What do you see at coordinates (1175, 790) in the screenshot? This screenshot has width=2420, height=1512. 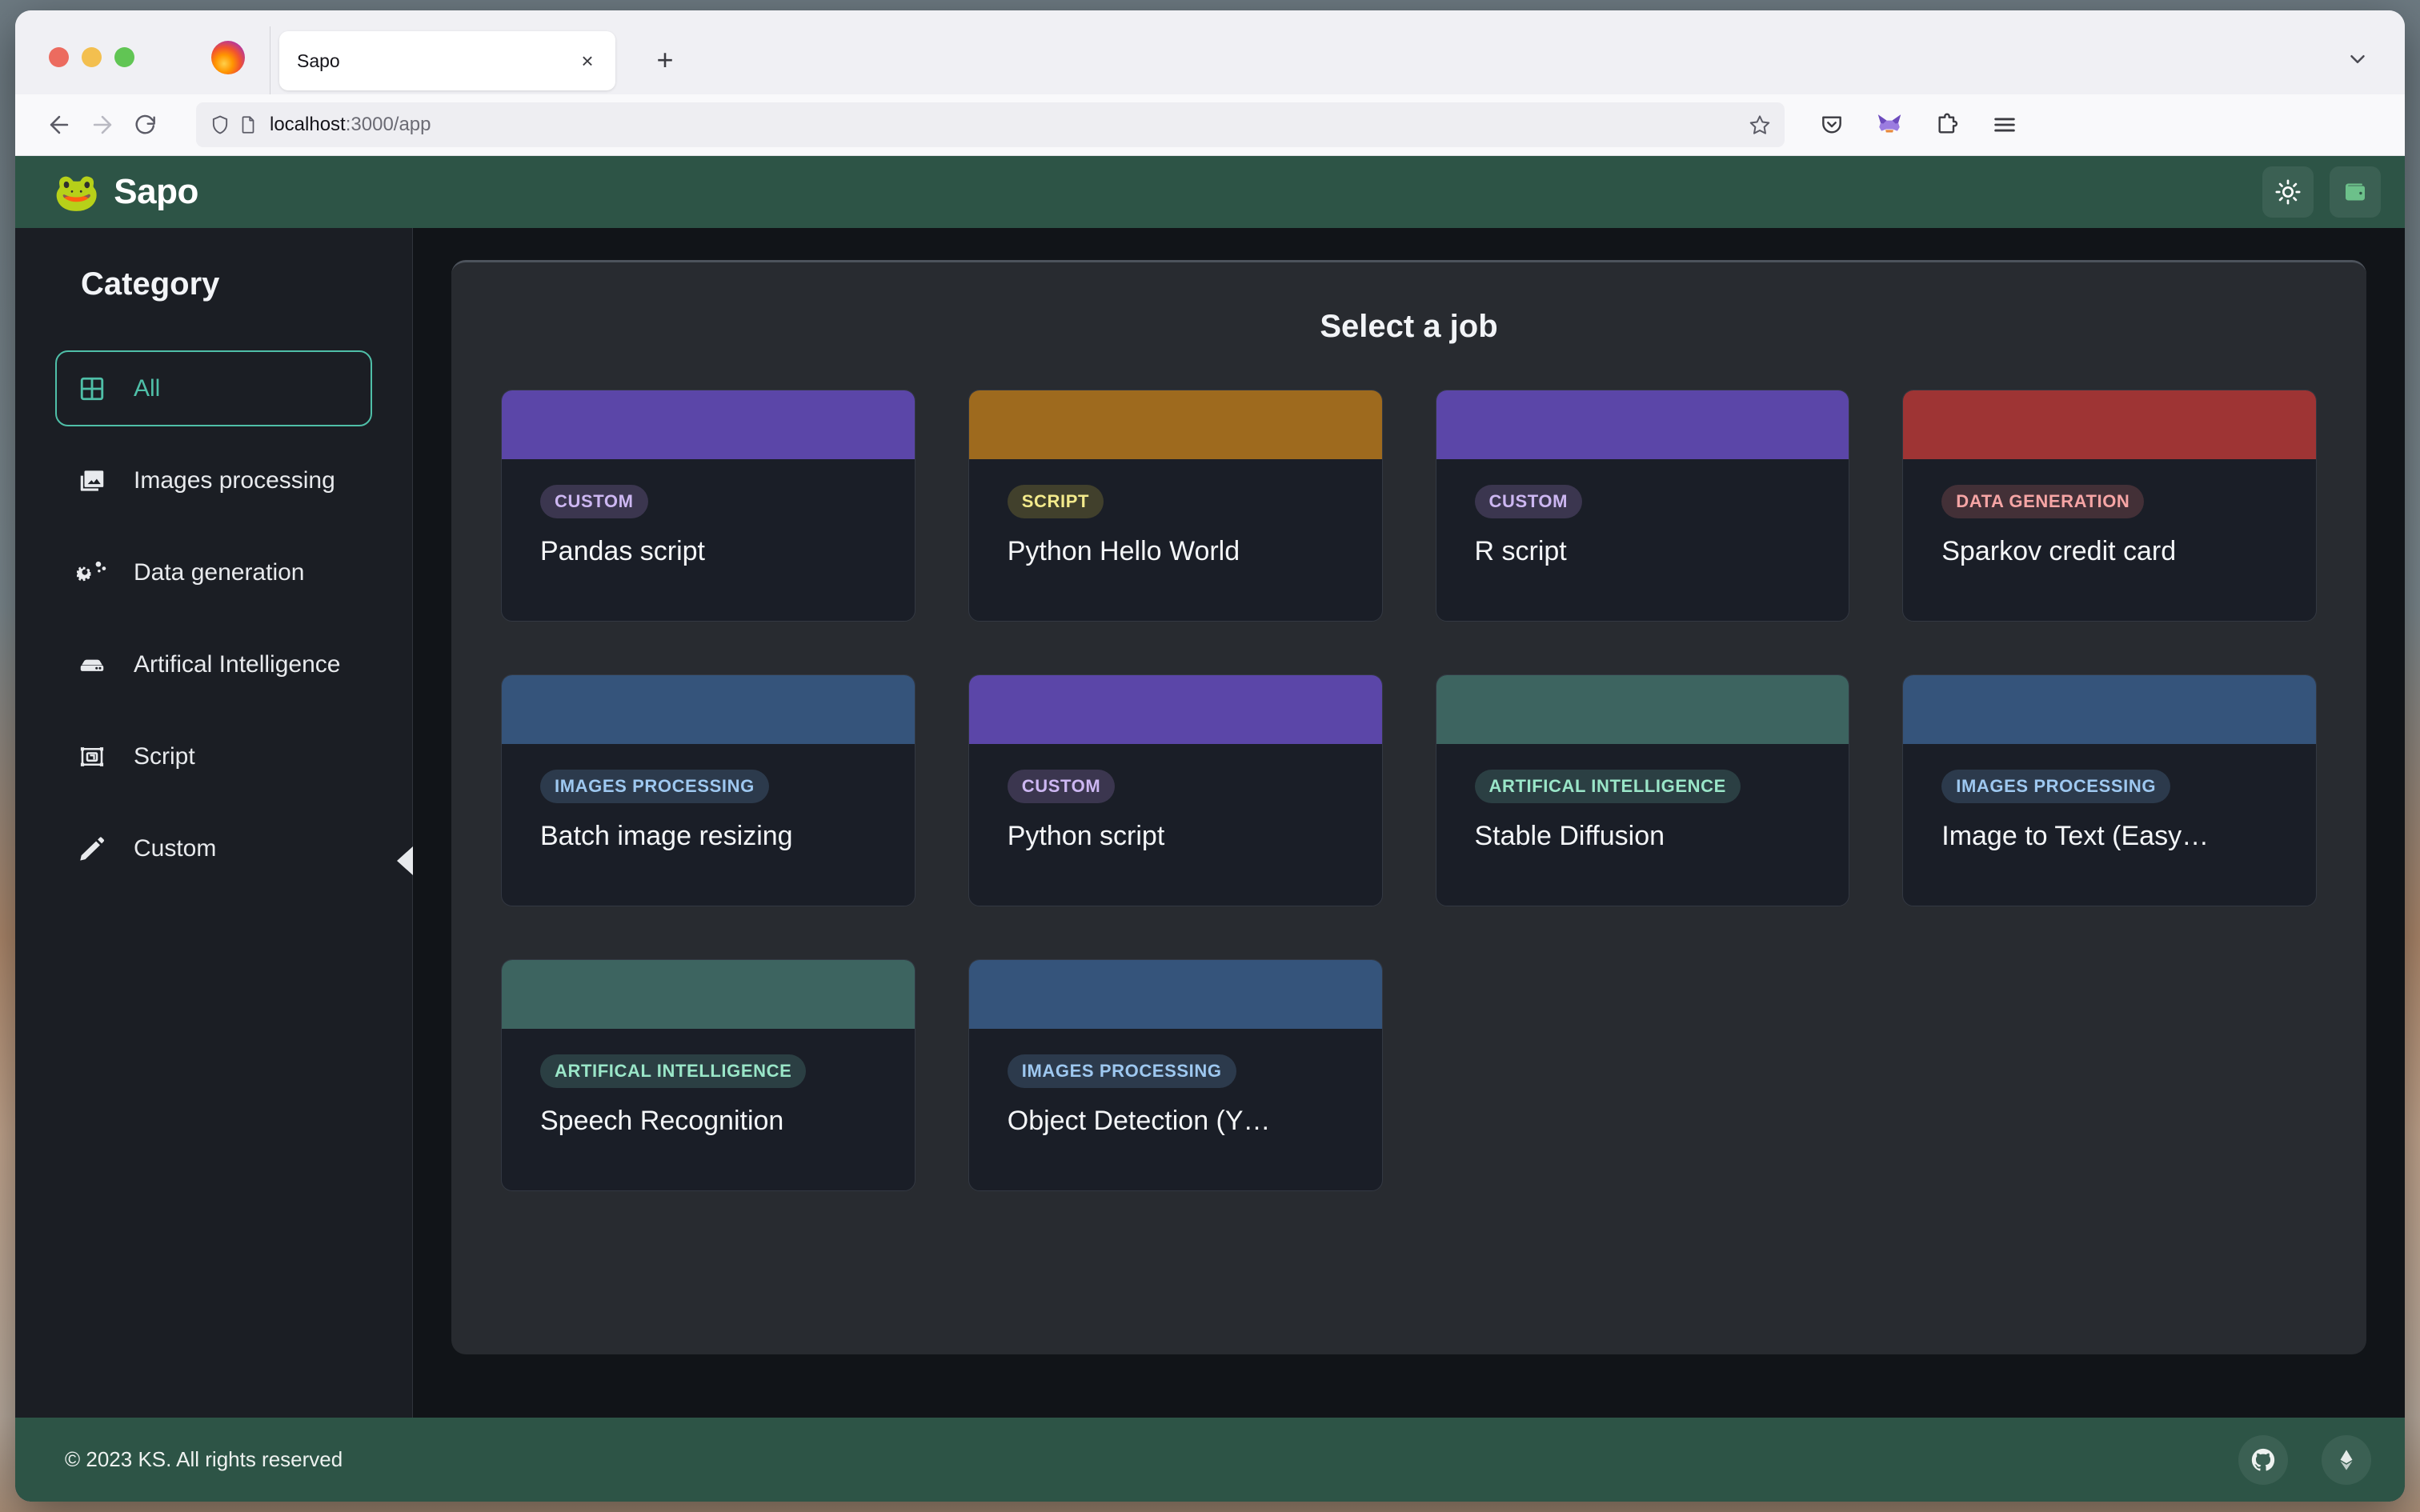 I see `job-card: CUSTOM Python script` at bounding box center [1175, 790].